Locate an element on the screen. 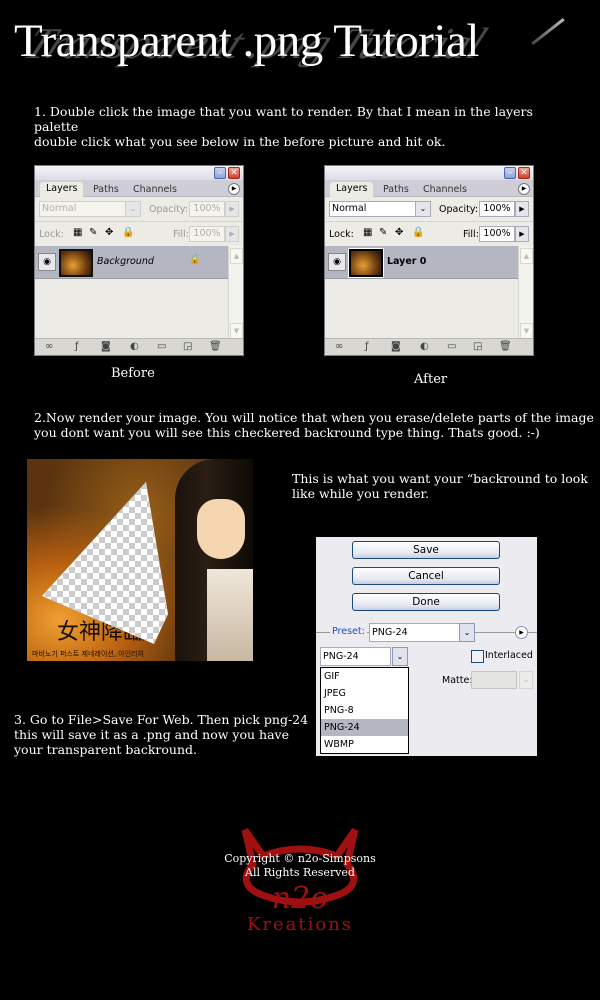 The height and width of the screenshot is (1000, 600). lock-row: Lock: ▦ ✎ ✥ 🔒 Fill: 100% ▶ is located at coordinates (139, 234).